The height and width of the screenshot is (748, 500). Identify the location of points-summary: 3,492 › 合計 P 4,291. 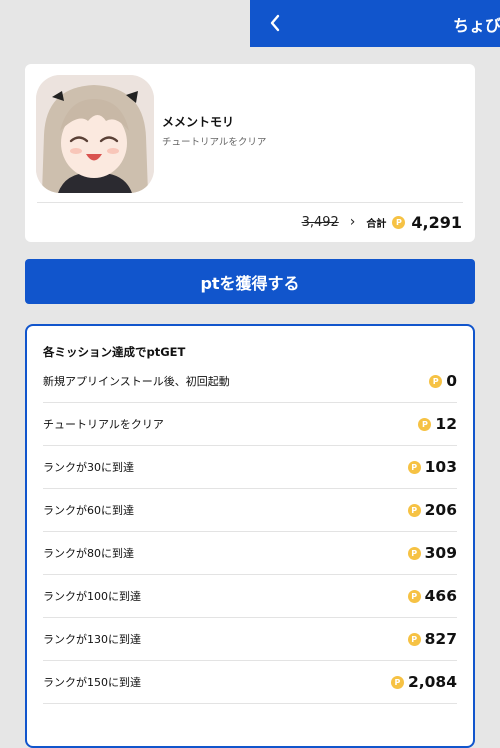
(382, 222).